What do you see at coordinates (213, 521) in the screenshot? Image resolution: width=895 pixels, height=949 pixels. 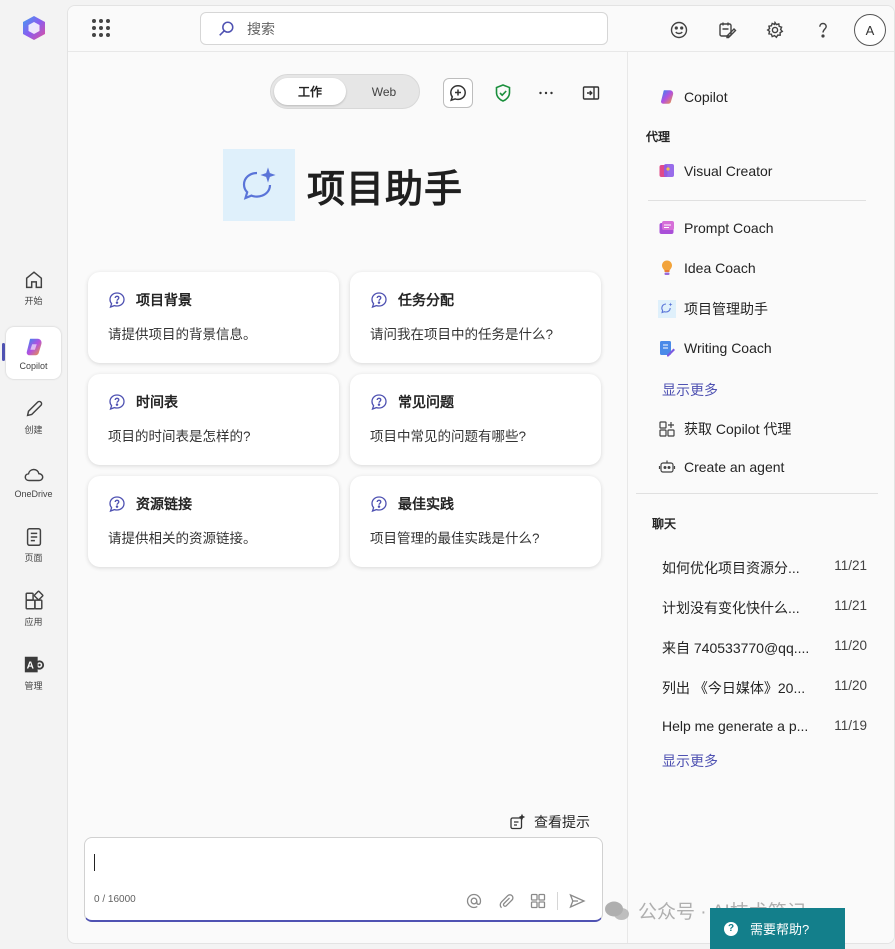 I see `prompt-card: 资源链接 请提供相关的资源链接。` at bounding box center [213, 521].